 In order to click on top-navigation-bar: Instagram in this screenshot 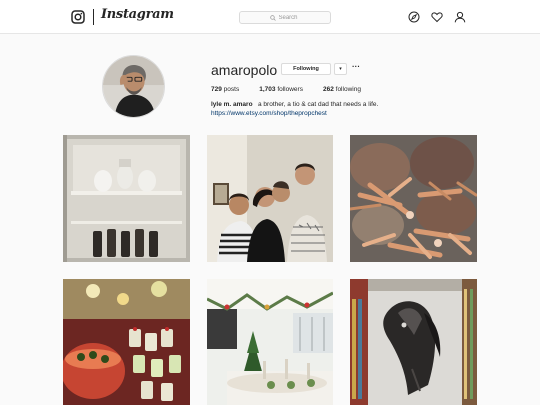, I will do `click(270, 17)`.